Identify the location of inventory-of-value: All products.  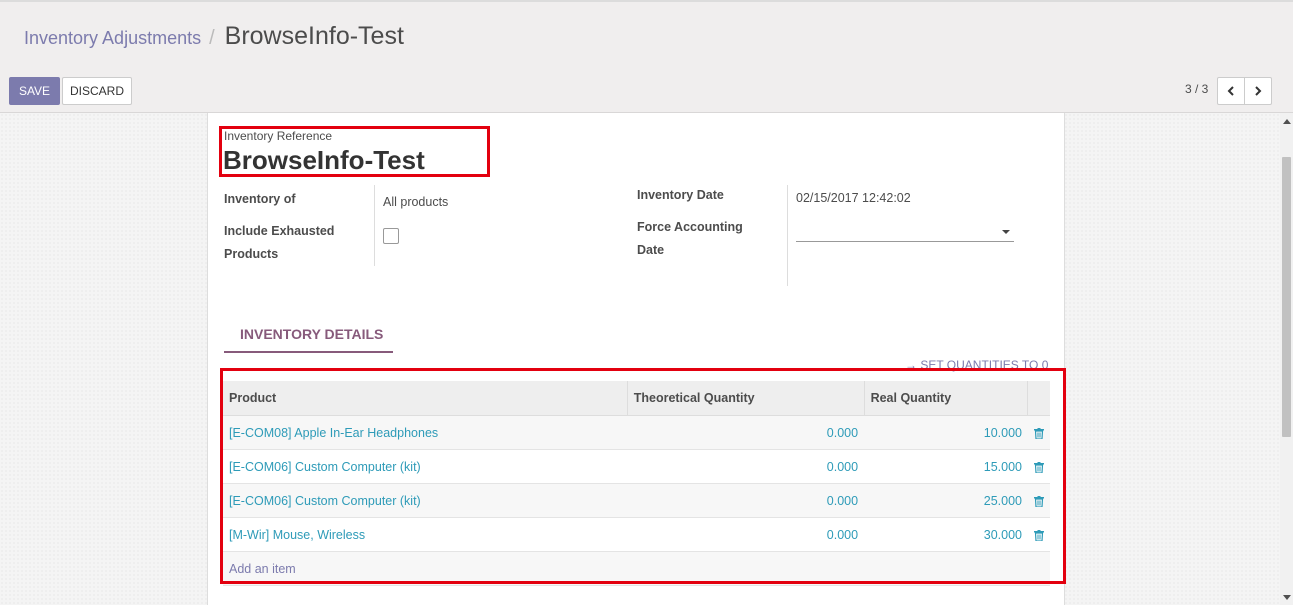
(415, 202).